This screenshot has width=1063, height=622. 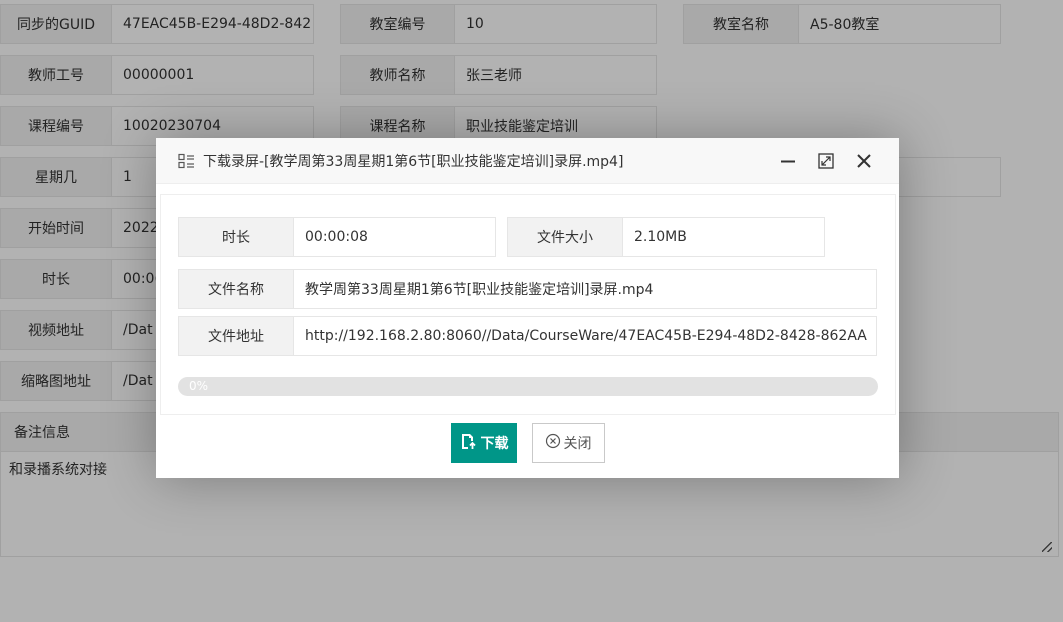 I want to click on close-circle-icon, so click(x=553, y=443).